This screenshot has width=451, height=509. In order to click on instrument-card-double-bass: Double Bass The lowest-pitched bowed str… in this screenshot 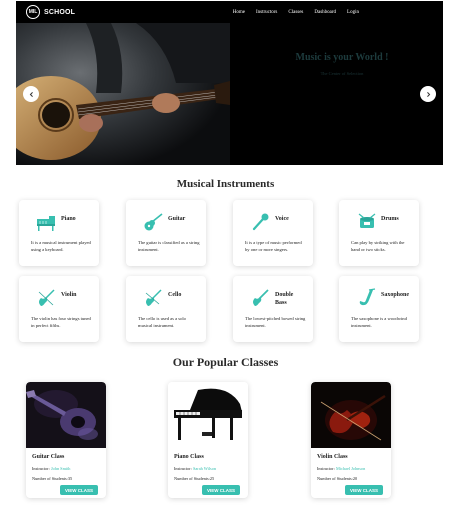, I will do `click(273, 309)`.